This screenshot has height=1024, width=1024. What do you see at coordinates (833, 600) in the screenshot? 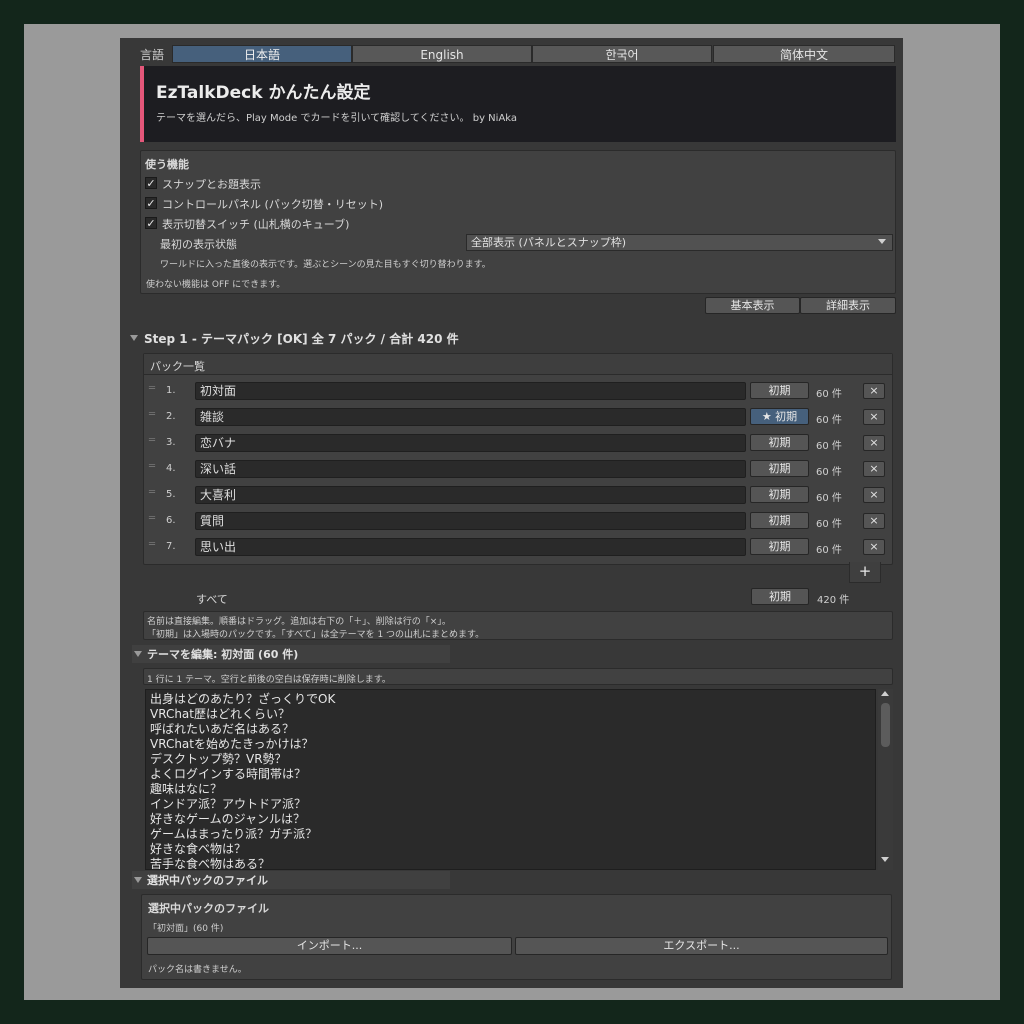
I see `all-packs-count: 420 件` at bounding box center [833, 600].